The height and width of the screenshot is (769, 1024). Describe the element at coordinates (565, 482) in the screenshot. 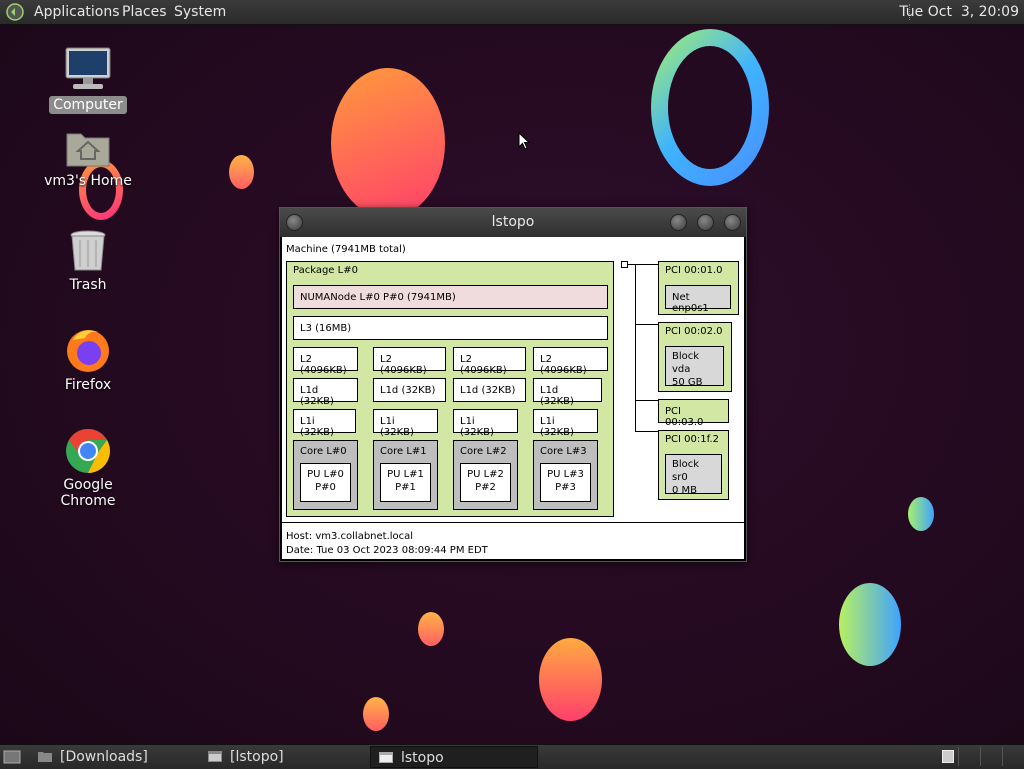

I see `pu-box: PU L#3 P#3` at that location.